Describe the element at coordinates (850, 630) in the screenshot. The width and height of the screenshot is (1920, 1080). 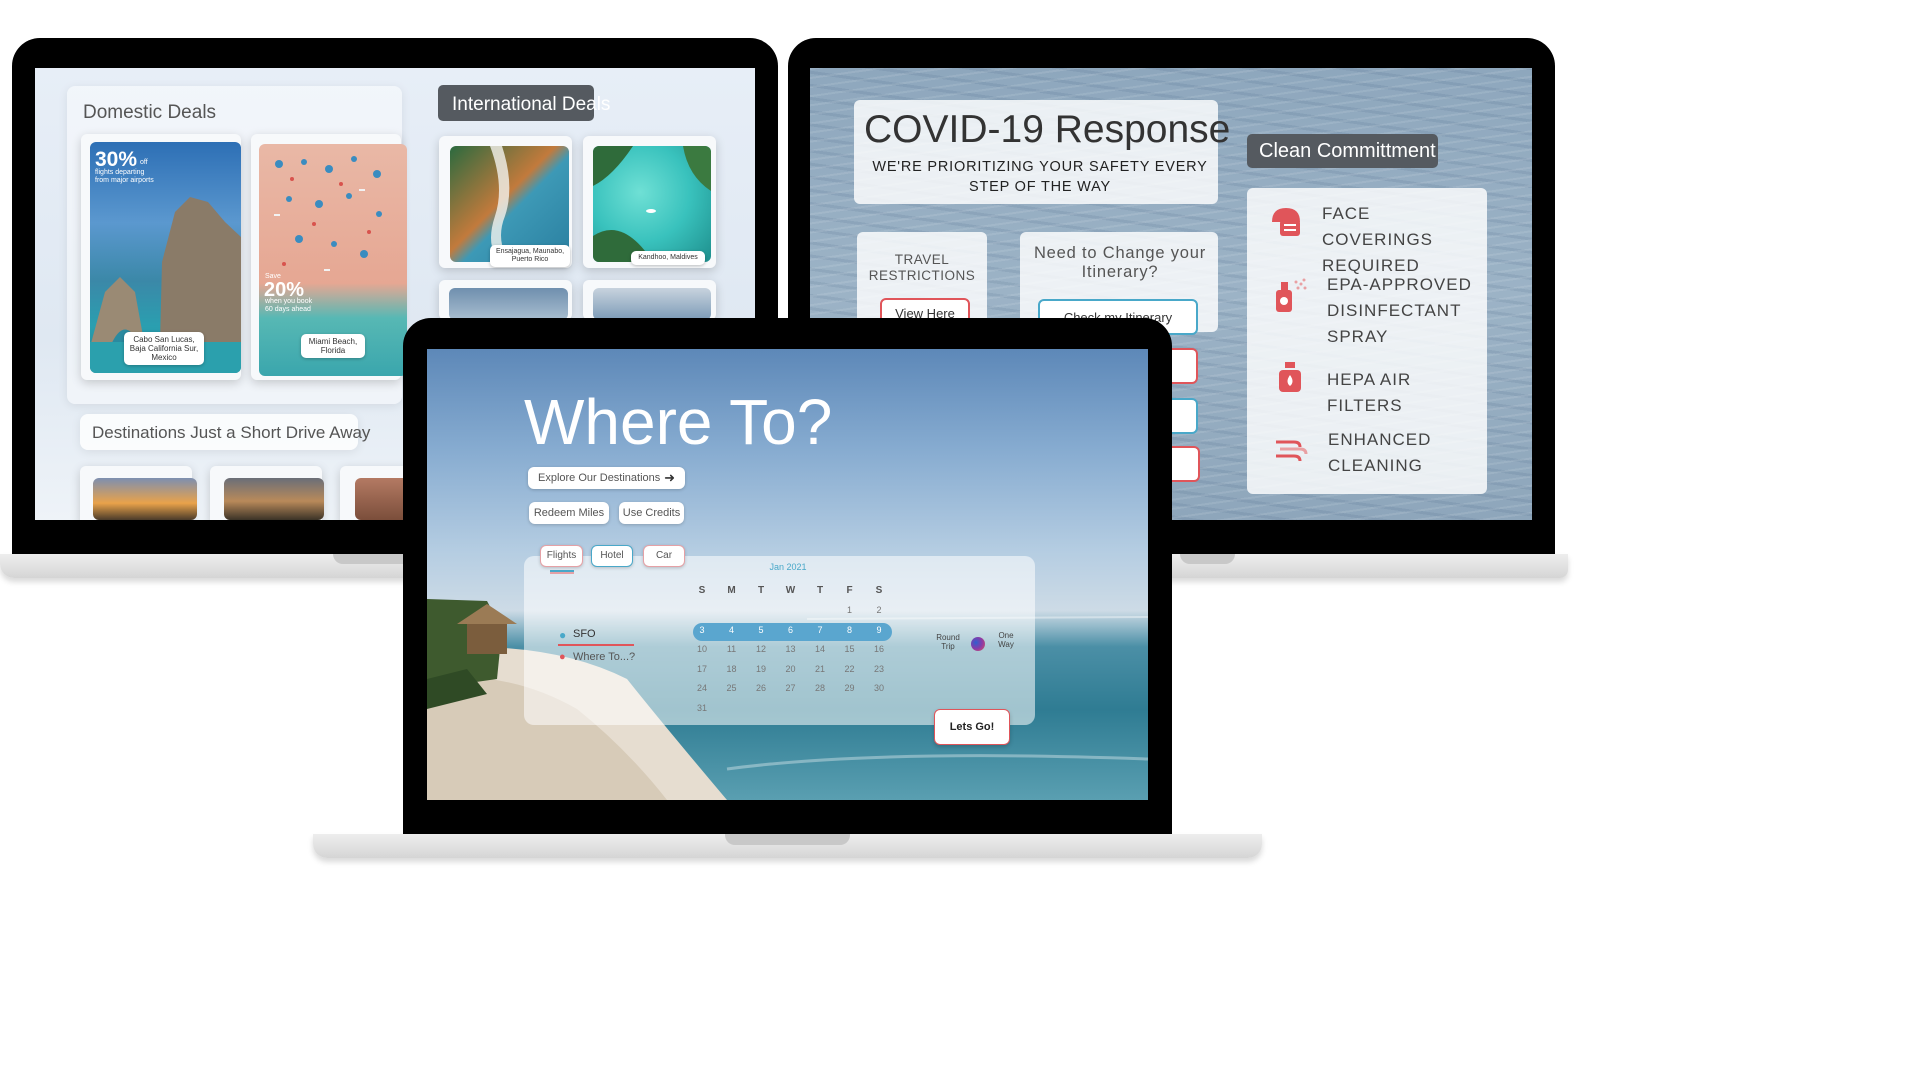
I see `calendar-day: 8` at that location.